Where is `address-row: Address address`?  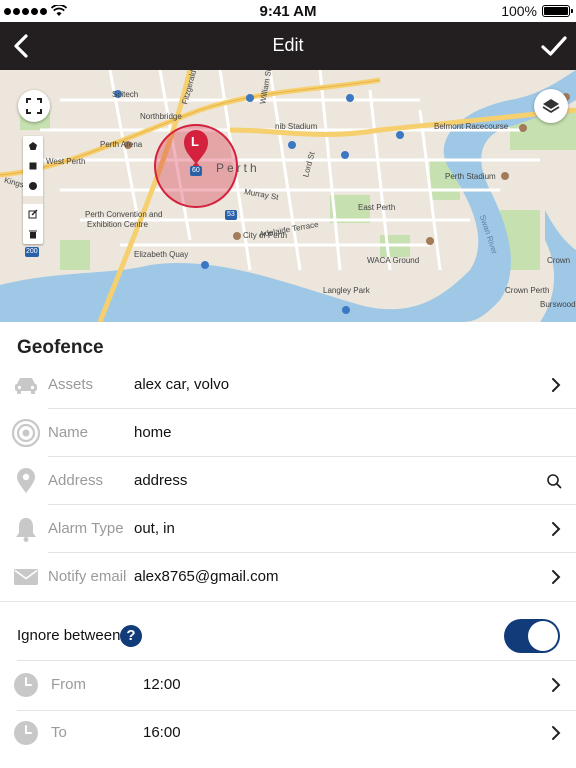
address-row: Address address is located at coordinates (288, 481).